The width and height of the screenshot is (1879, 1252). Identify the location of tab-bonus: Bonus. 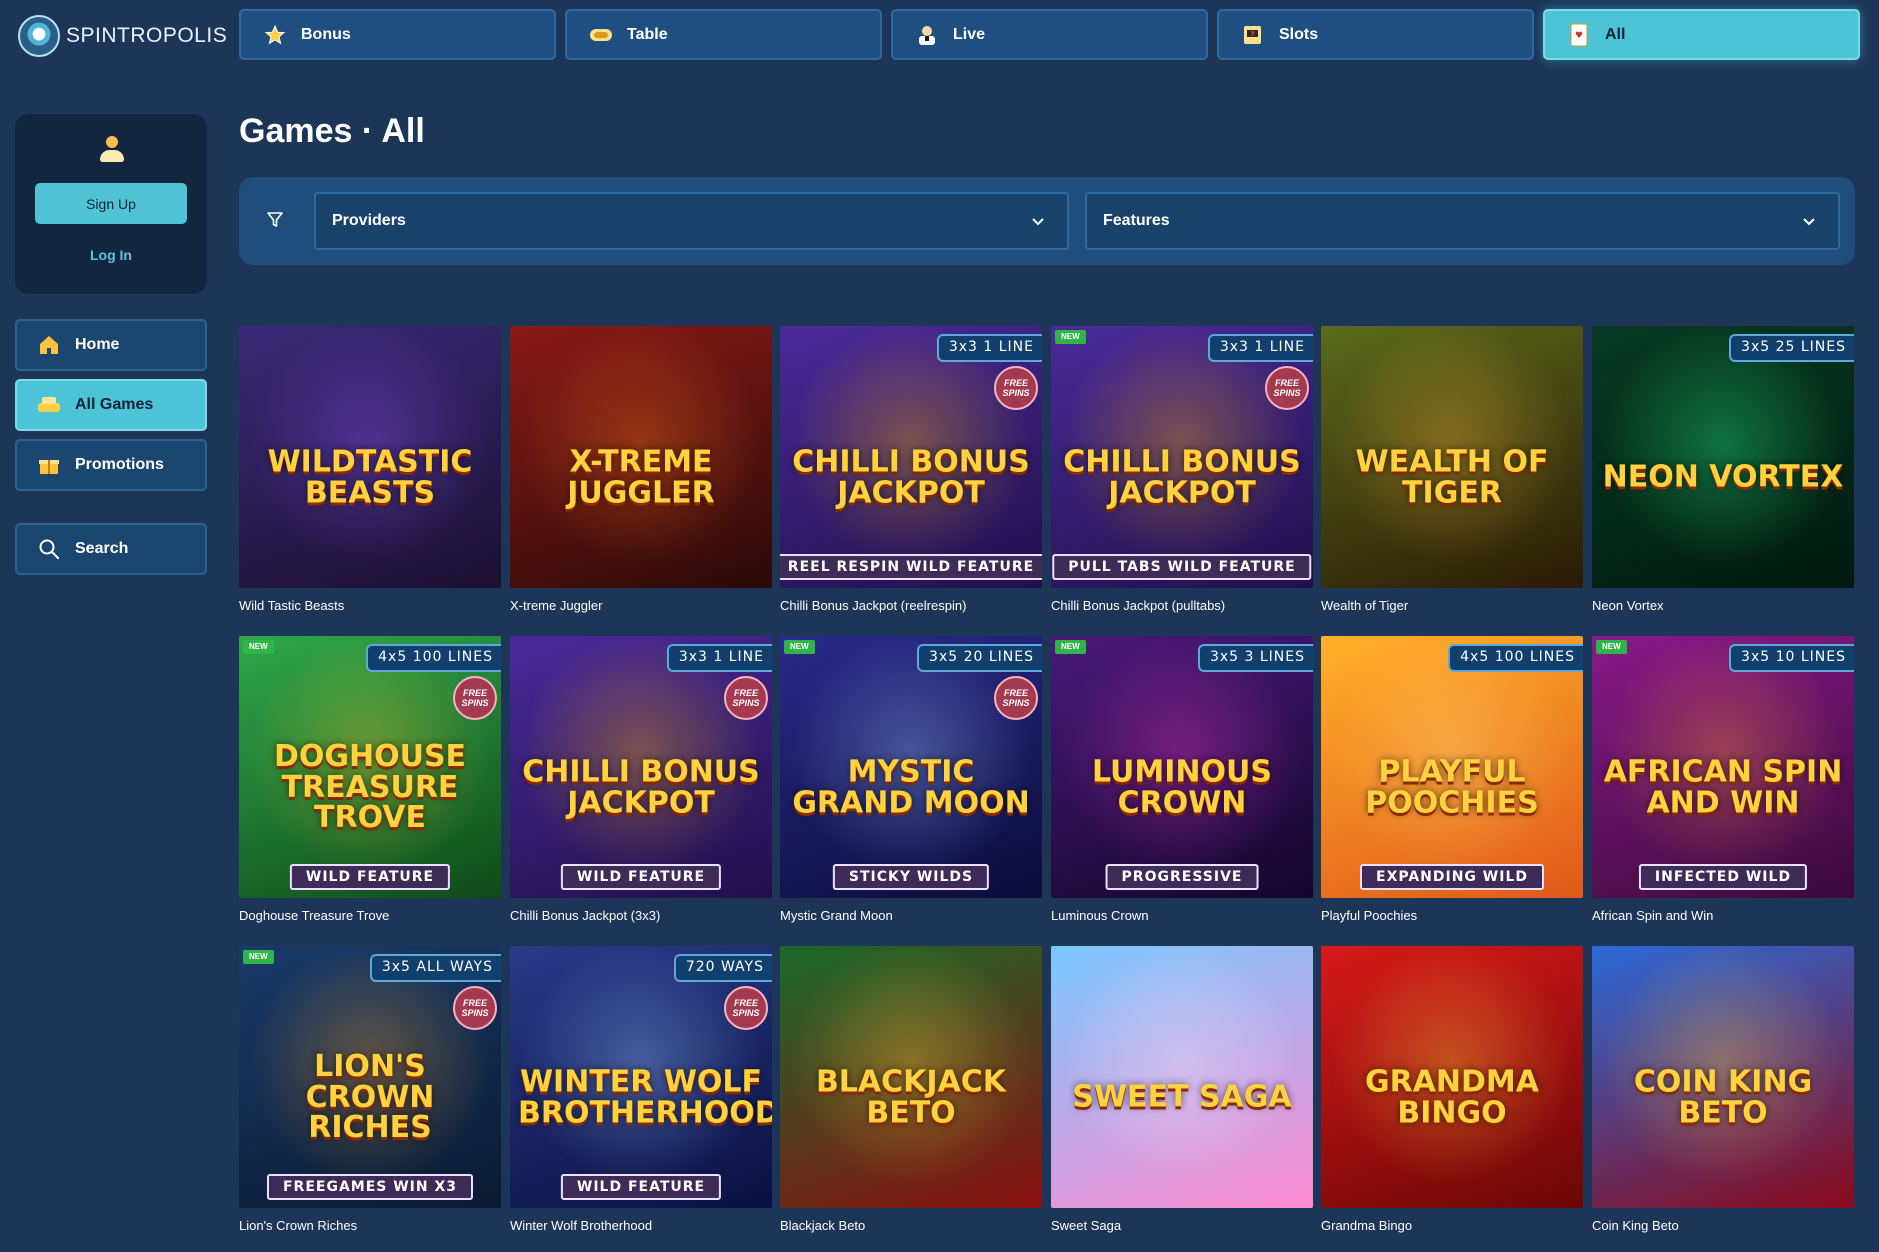
(397, 34).